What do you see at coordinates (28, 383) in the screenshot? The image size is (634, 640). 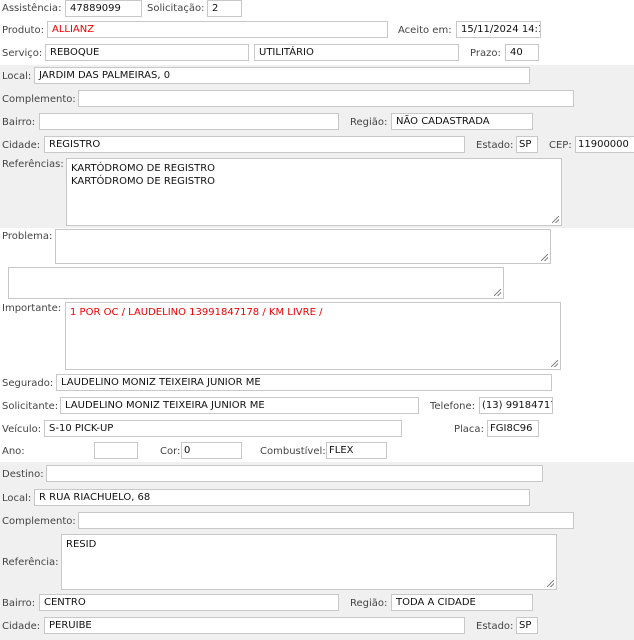 I see `segurado-label: Segurado:` at bounding box center [28, 383].